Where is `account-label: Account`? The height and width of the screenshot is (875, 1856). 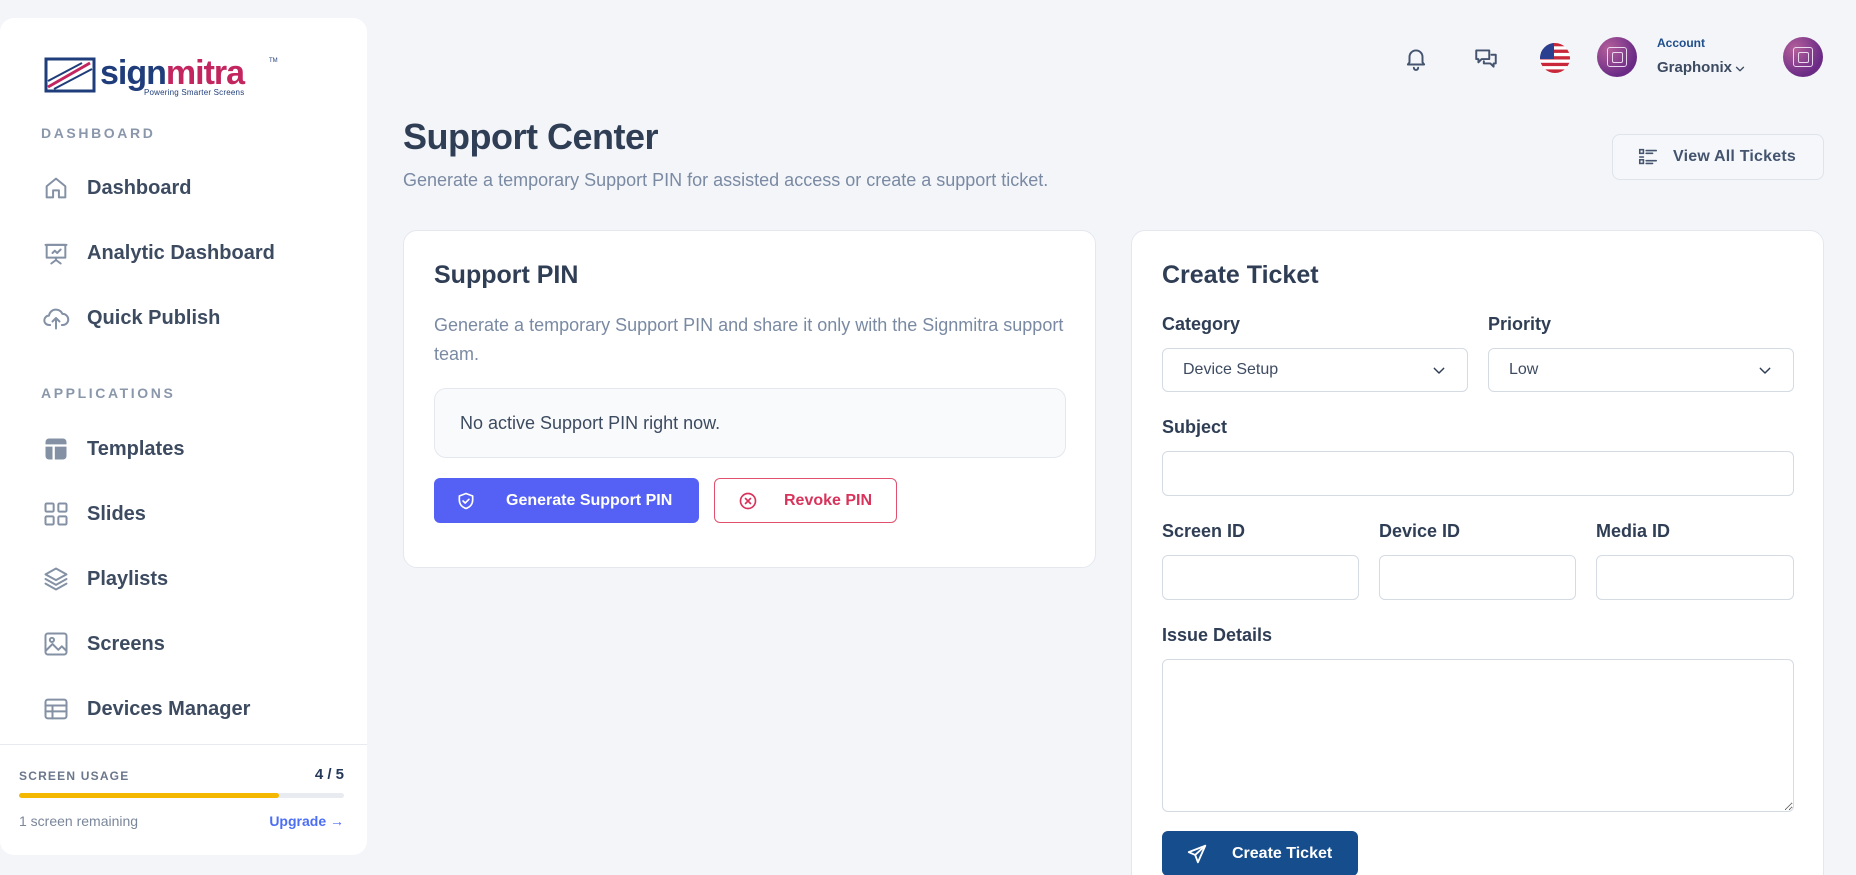
account-label: Account is located at coordinates (1681, 43).